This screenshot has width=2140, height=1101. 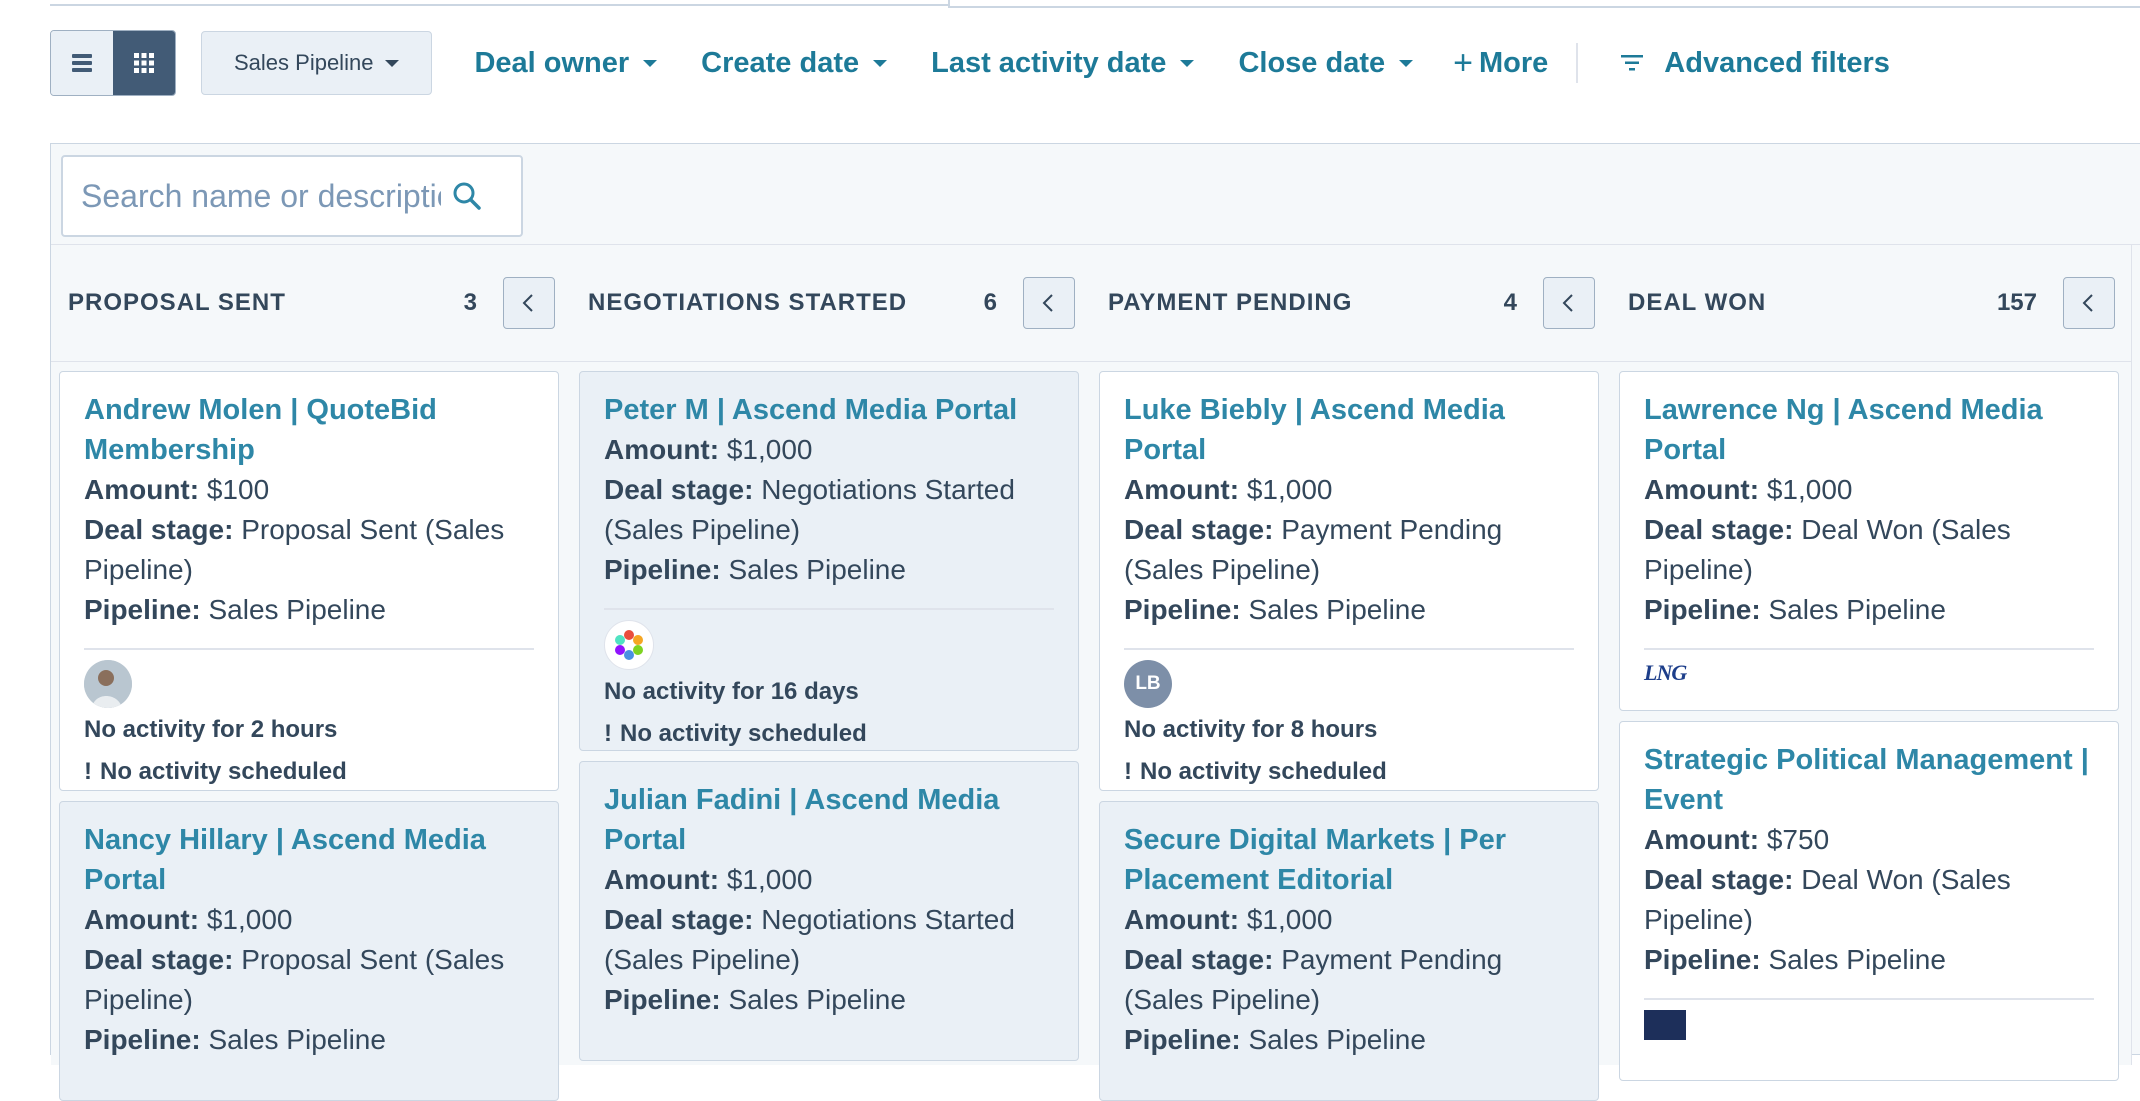 I want to click on last-activity: No activity for 8 hours, so click(x=1251, y=729).